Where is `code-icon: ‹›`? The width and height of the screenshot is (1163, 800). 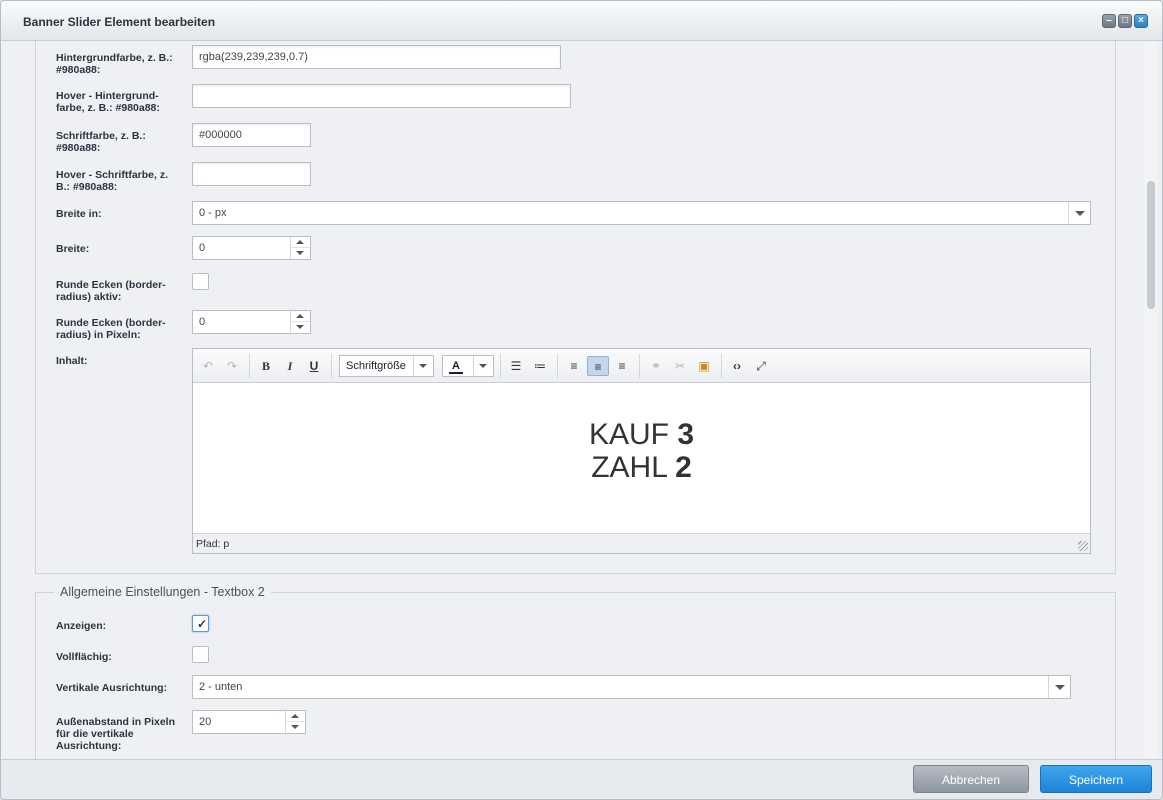 code-icon: ‹› is located at coordinates (737, 366).